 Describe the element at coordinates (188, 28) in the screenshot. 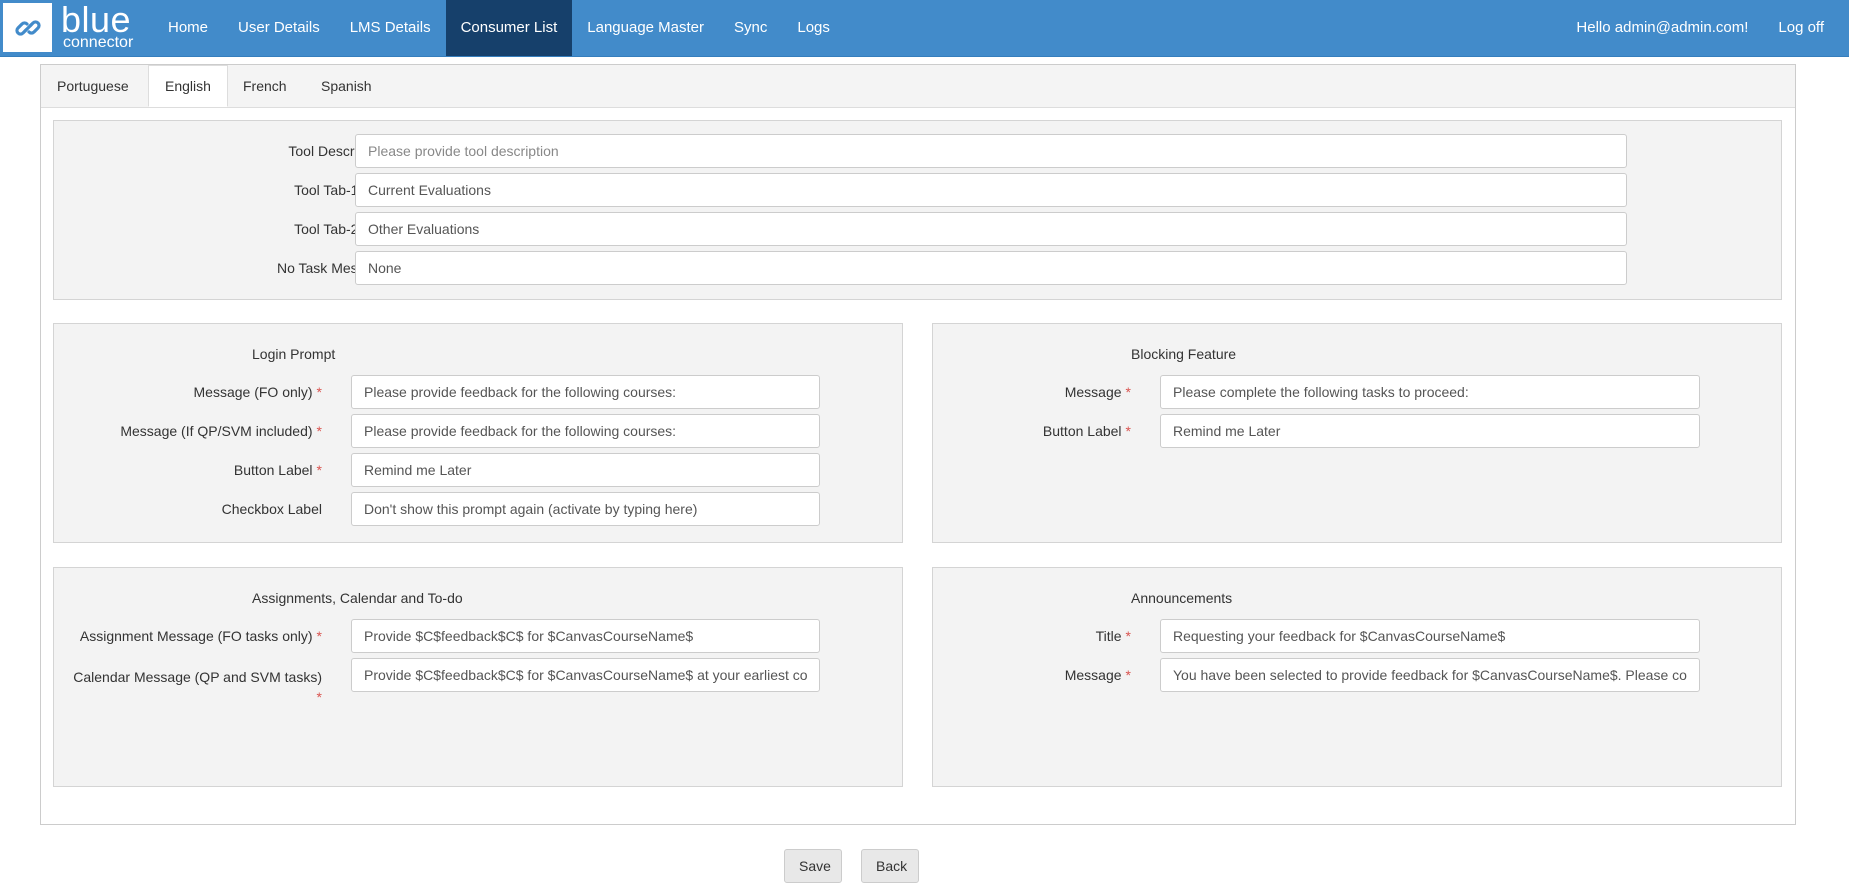

I see `nav-home: Home` at that location.